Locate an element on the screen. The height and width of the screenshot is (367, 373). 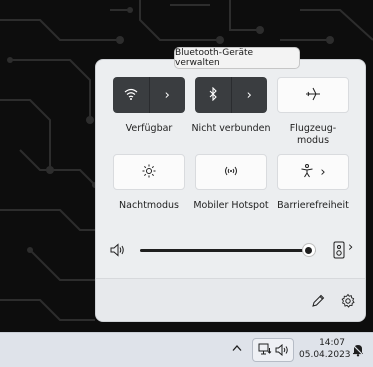
tile-wifi: › is located at coordinates (149, 95).